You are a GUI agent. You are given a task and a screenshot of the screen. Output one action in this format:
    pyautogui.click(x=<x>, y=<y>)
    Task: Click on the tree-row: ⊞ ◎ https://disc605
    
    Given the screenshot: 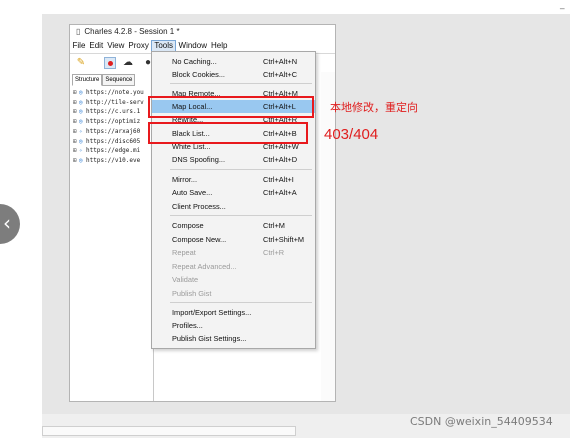 What is the action you would take?
    pyautogui.click(x=113, y=142)
    